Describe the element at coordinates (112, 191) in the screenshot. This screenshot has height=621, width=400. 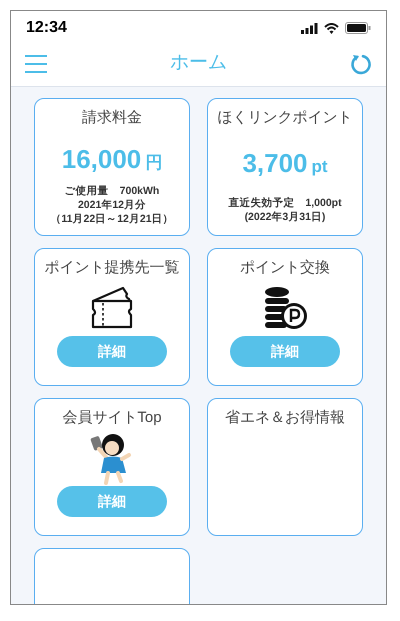
I see `detail-text: ご使用量 700kWh` at that location.